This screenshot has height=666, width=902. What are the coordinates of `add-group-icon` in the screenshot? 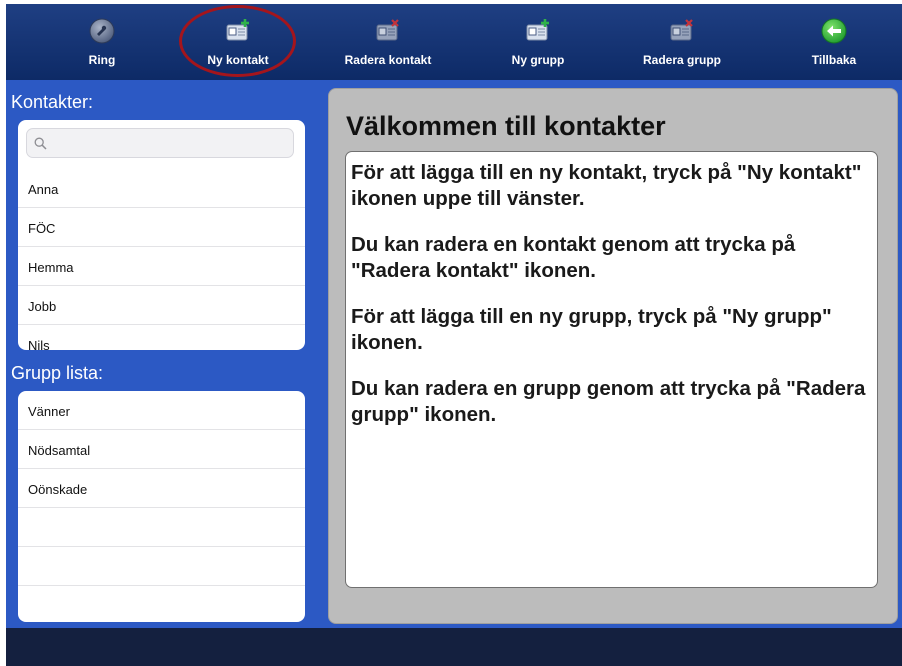 It's located at (537, 30).